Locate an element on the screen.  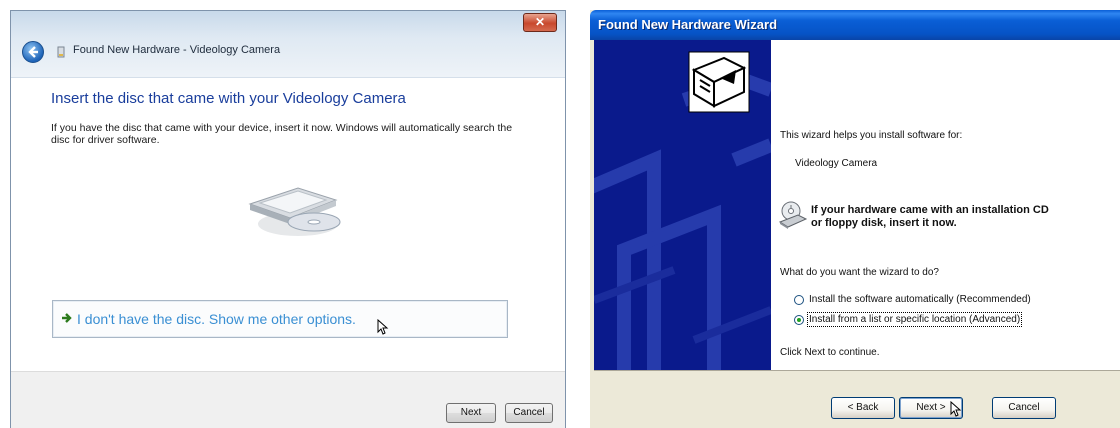
close-button: ✕ is located at coordinates (540, 22).